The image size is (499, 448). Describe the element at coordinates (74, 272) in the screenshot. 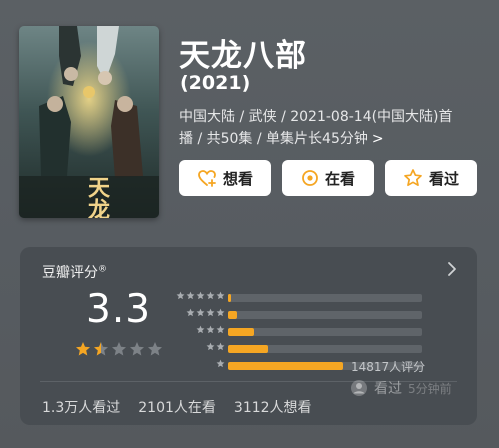

I see `rating-heading: 豆瓣评分®` at that location.